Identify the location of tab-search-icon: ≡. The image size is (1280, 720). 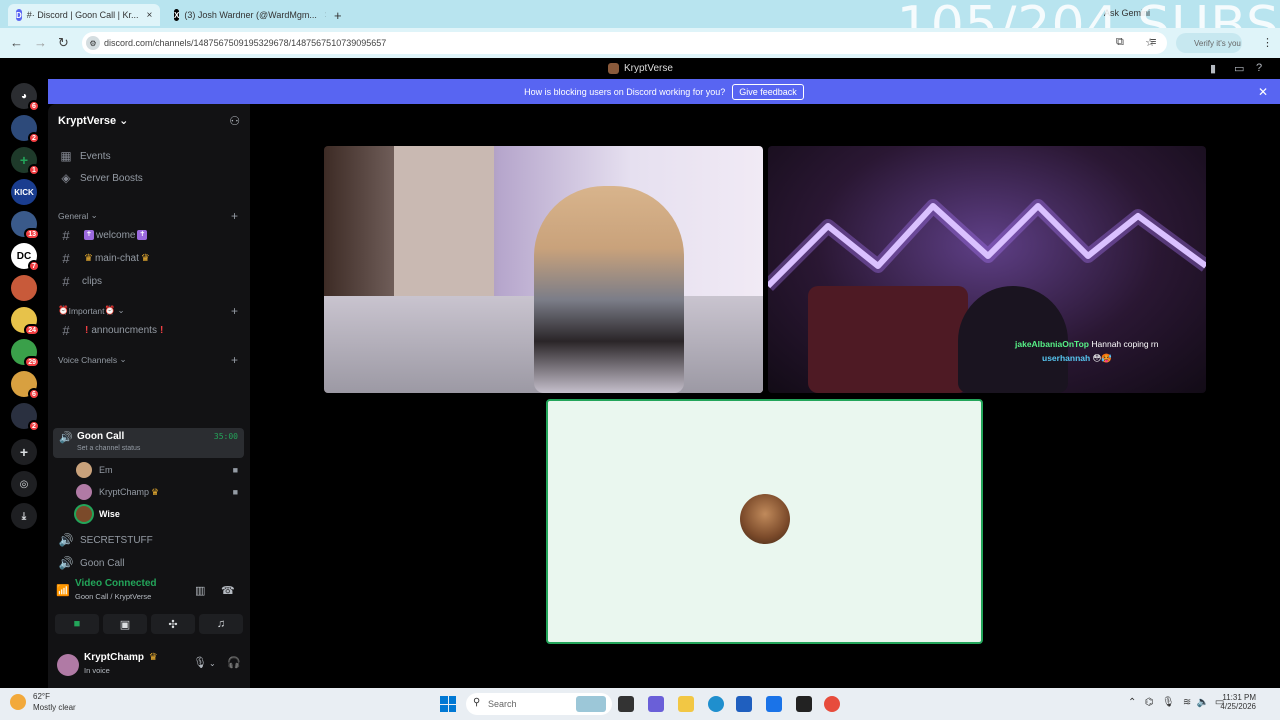
(1153, 42).